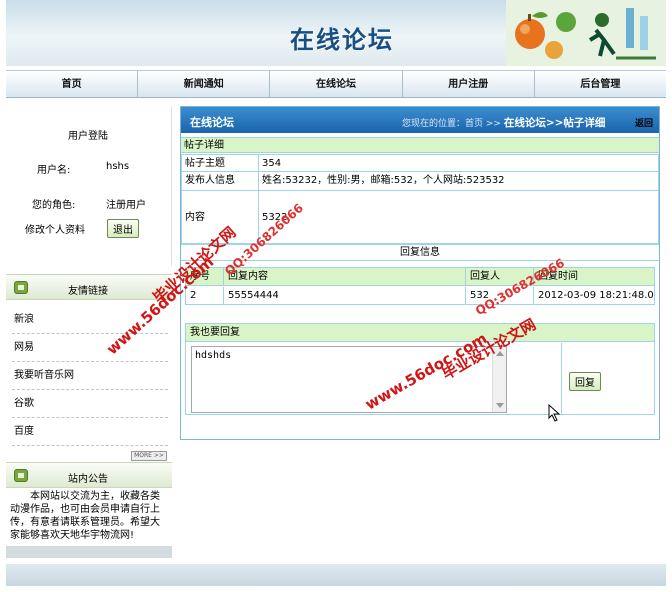 The width and height of the screenshot is (672, 592). I want to click on header-decoration-image, so click(586, 33).